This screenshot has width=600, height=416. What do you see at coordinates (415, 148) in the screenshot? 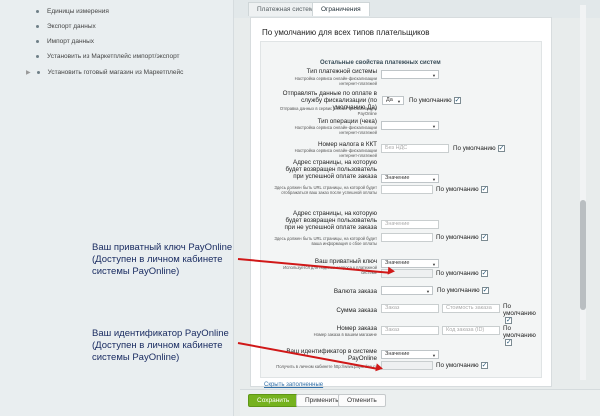
I see `vat-select: Без НДС` at bounding box center [415, 148].